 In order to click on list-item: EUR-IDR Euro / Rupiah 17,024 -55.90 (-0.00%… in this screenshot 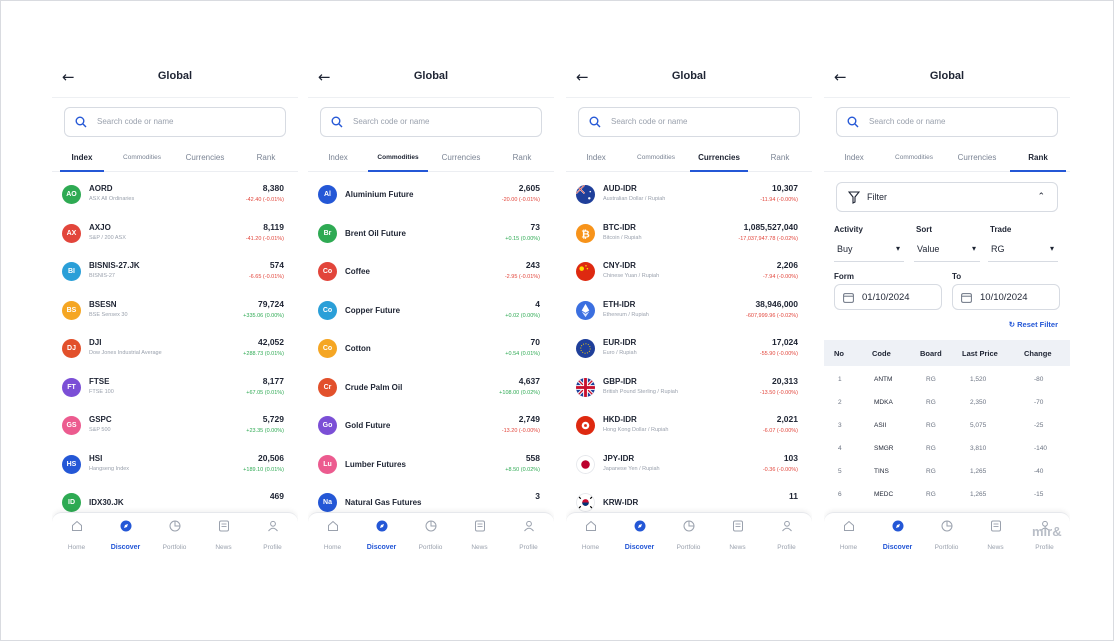, I will do `click(689, 349)`.